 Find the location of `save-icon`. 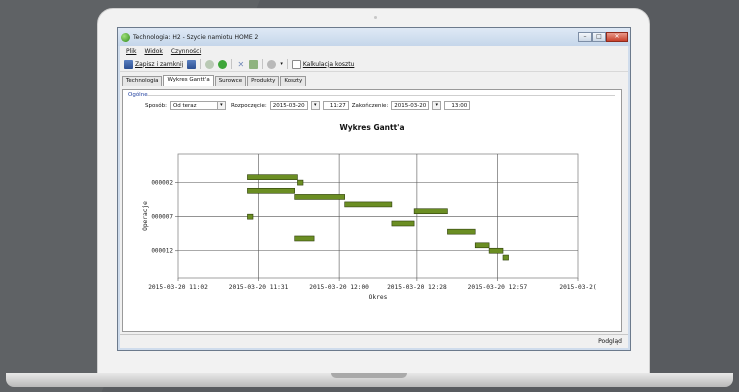

save-icon is located at coordinates (192, 64).